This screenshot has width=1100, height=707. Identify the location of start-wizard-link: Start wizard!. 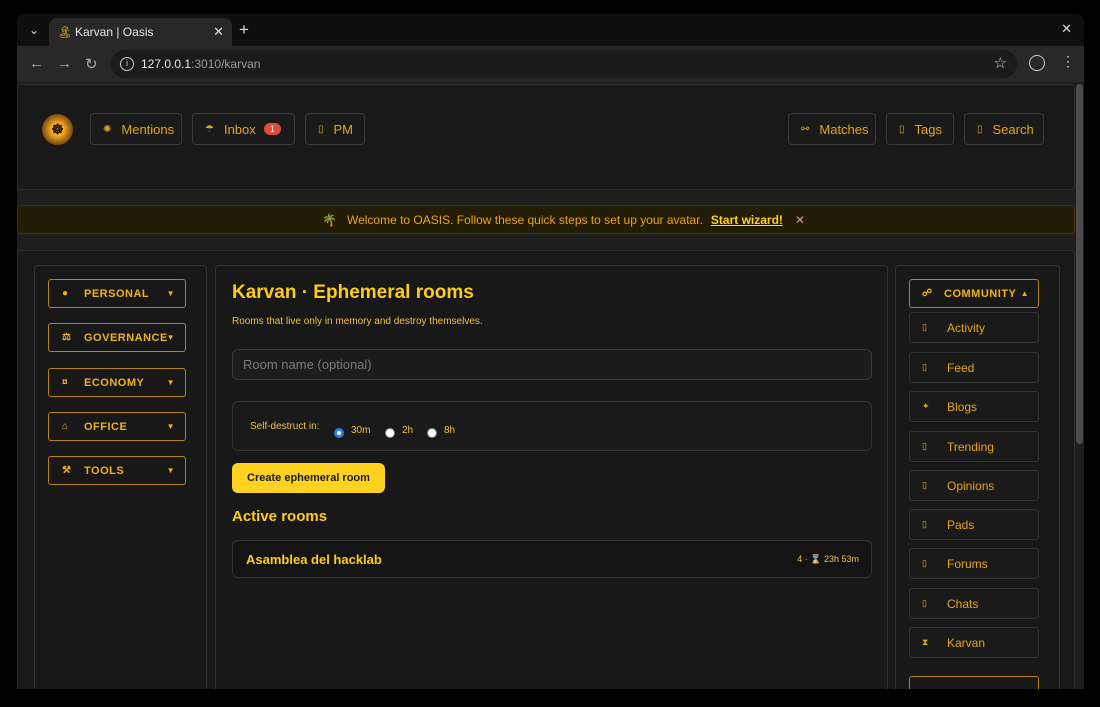
(747, 220).